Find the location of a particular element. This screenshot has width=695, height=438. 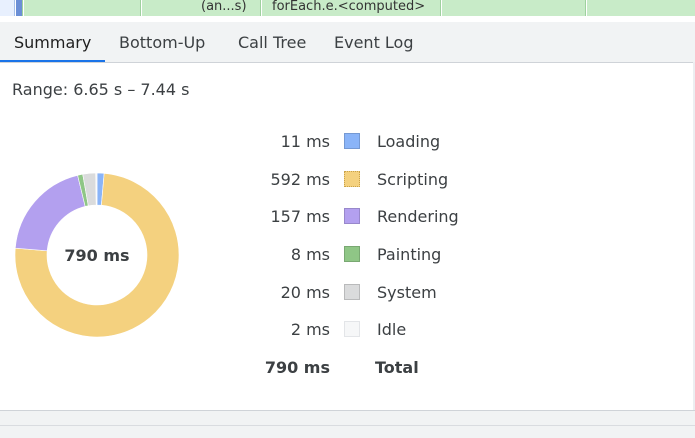

legend-label-total: Total is located at coordinates (397, 367).